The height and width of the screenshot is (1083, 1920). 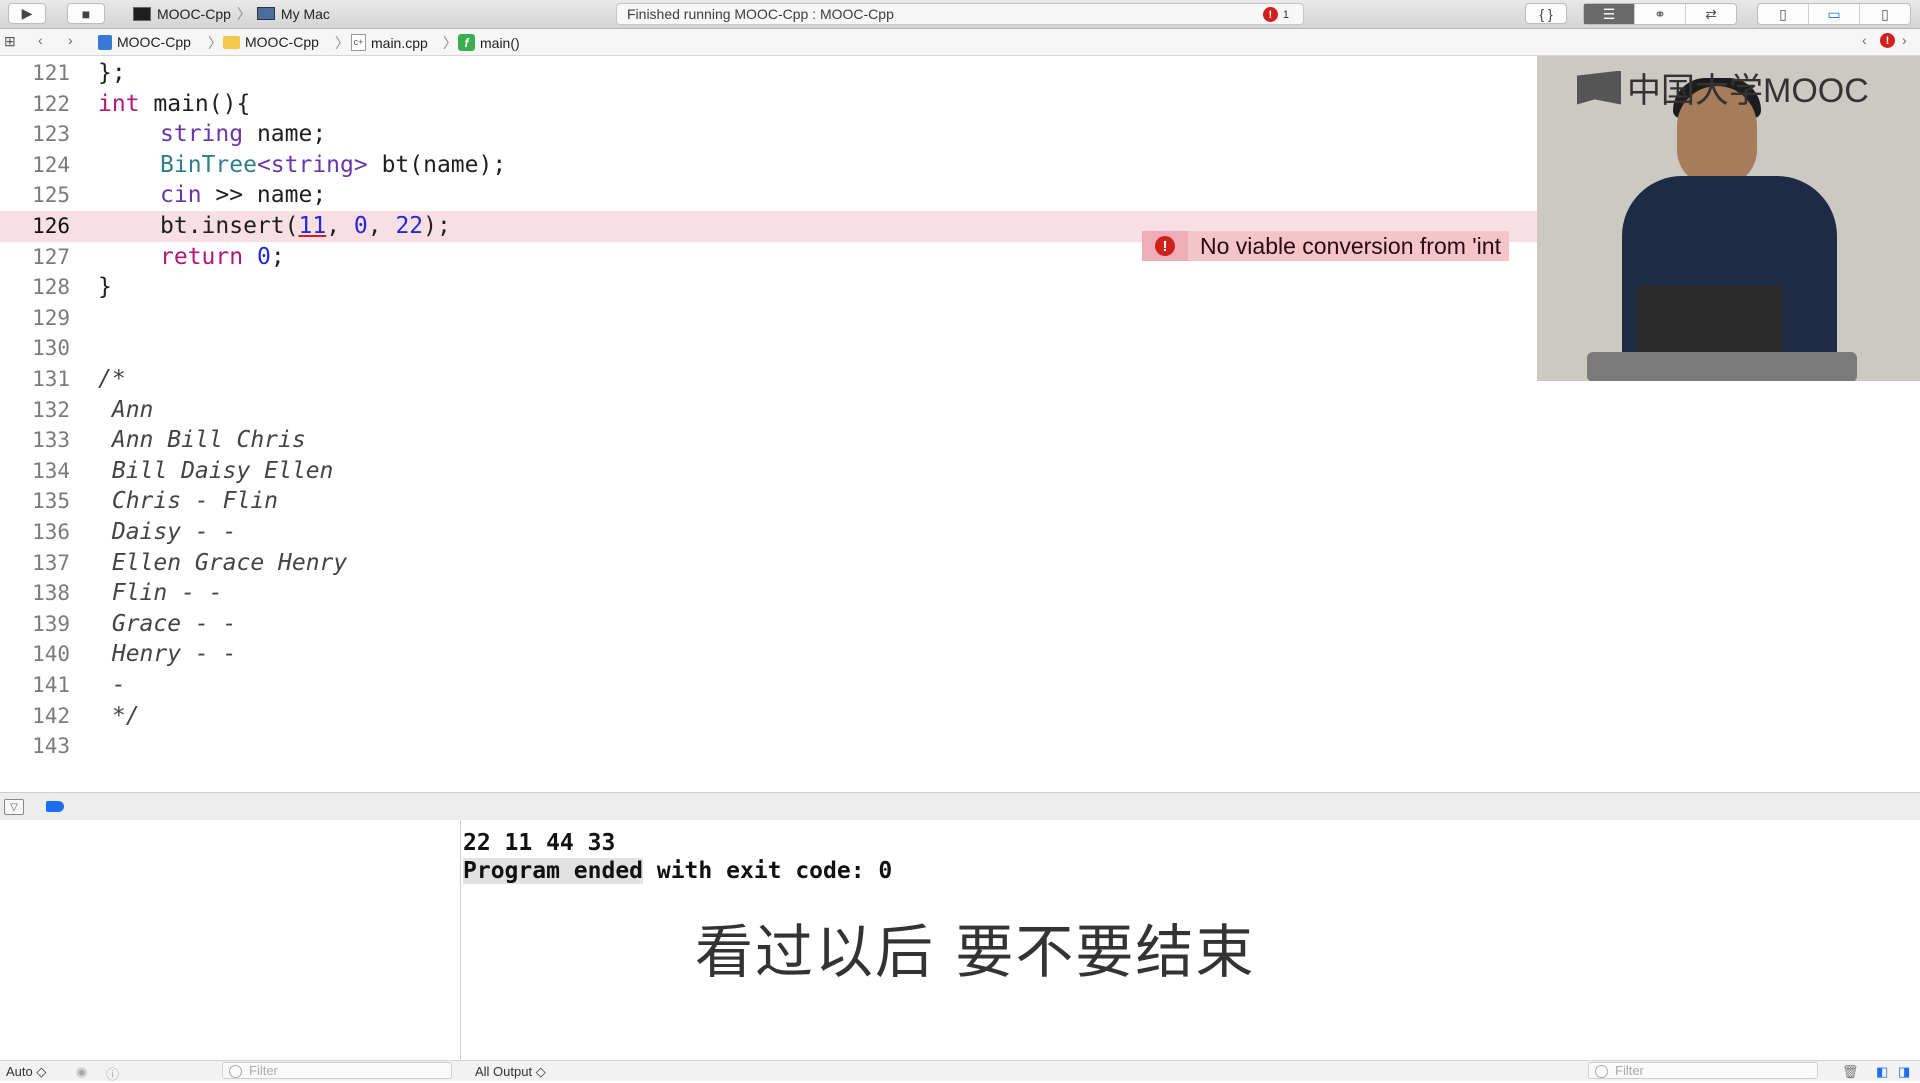 What do you see at coordinates (271, 42) in the screenshot?
I see `breadcrumb-group: MOOC-Cpp` at bounding box center [271, 42].